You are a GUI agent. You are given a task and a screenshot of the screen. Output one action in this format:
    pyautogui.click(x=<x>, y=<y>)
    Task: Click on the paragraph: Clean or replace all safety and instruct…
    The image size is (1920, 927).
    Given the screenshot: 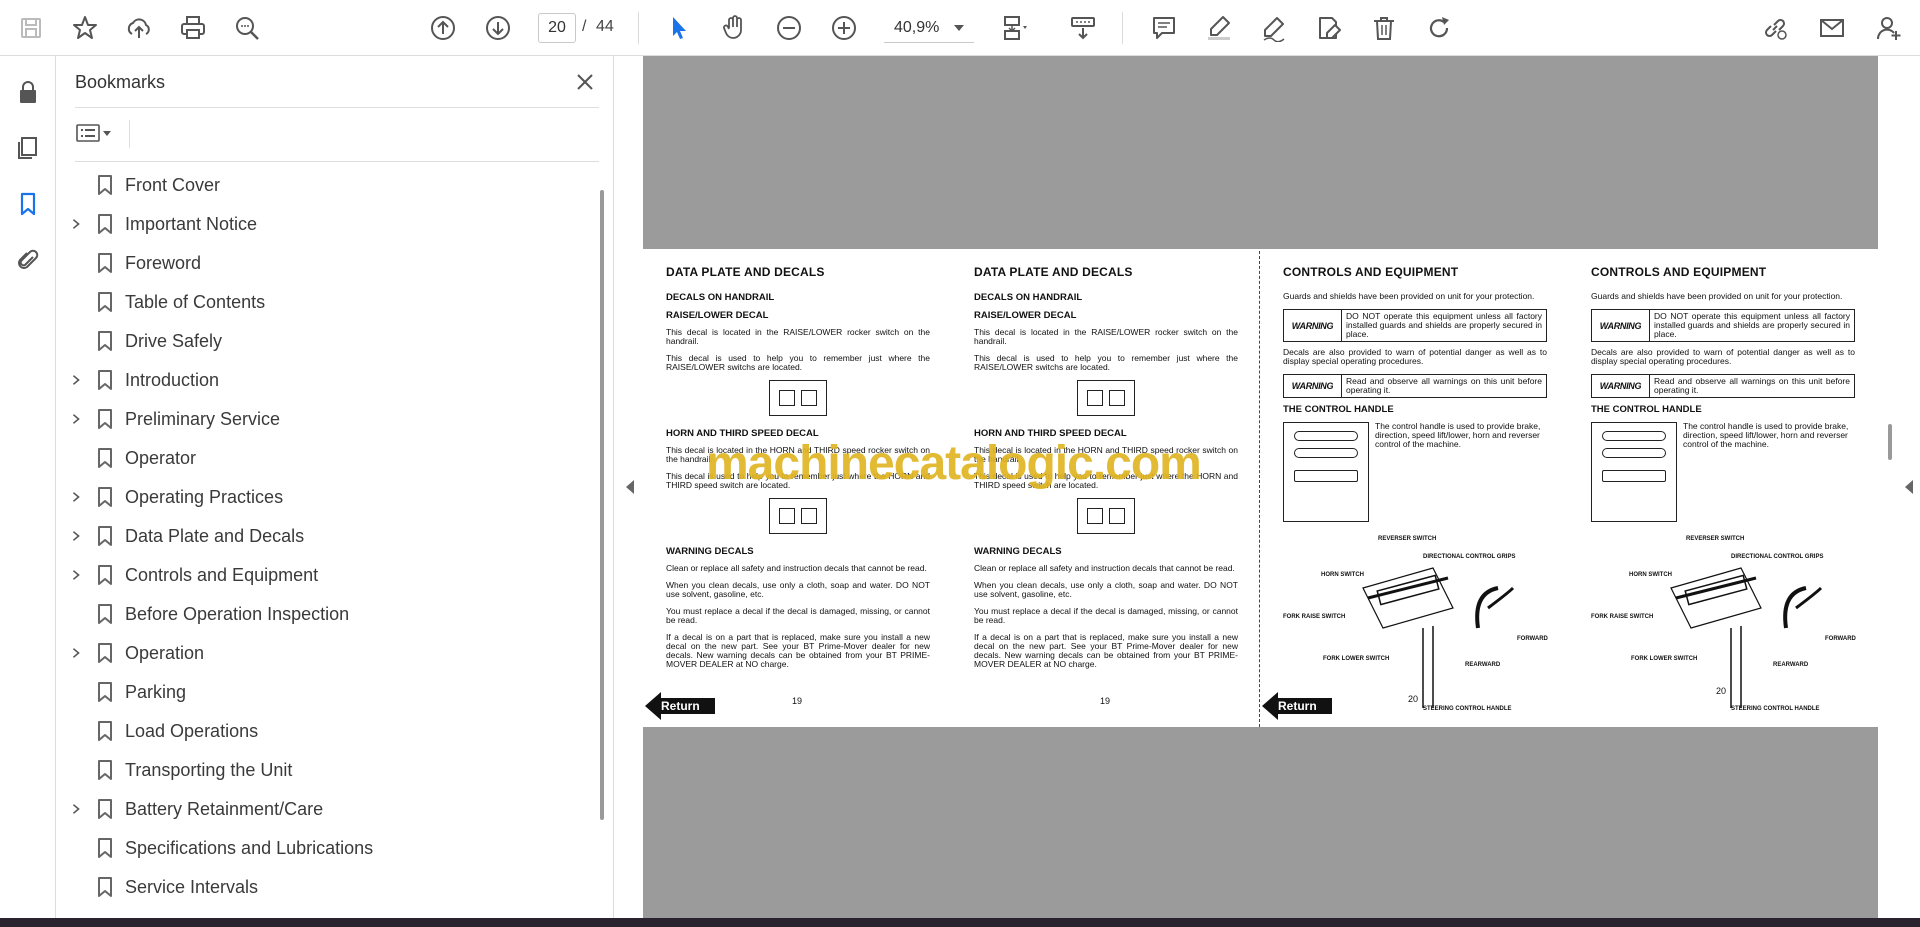 What is the action you would take?
    pyautogui.click(x=796, y=568)
    